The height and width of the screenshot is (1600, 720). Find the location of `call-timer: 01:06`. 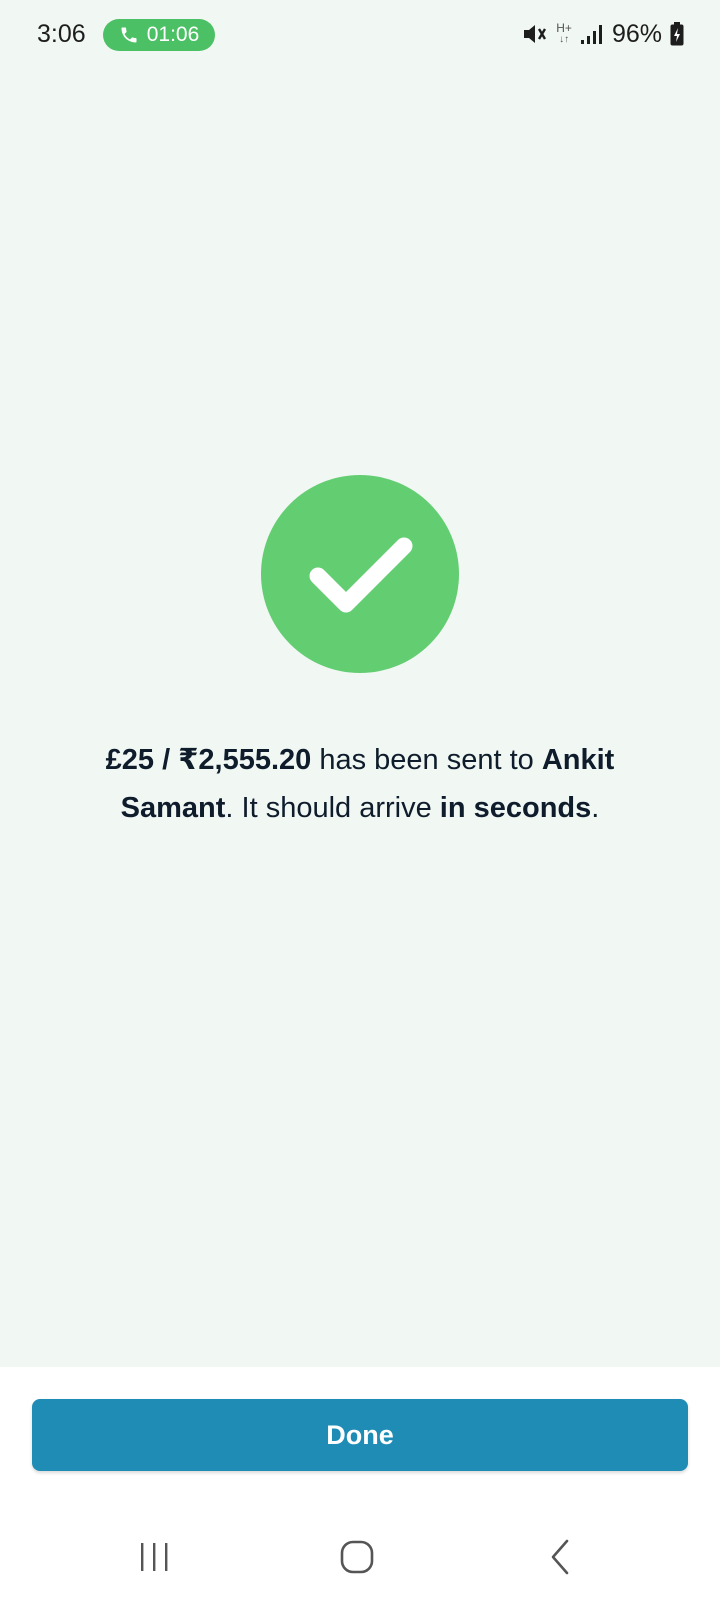

call-timer: 01:06 is located at coordinates (173, 34).